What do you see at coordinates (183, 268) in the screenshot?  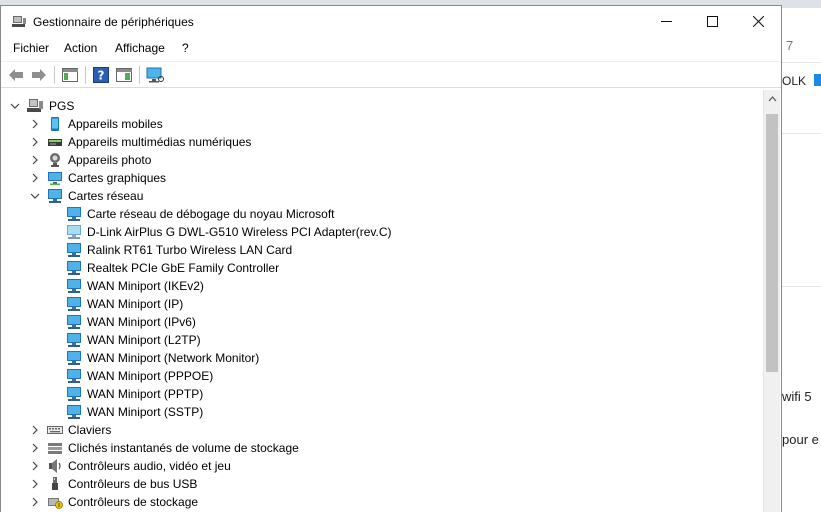 I see `device-label: Realtek PCIe GbE Family Controller` at bounding box center [183, 268].